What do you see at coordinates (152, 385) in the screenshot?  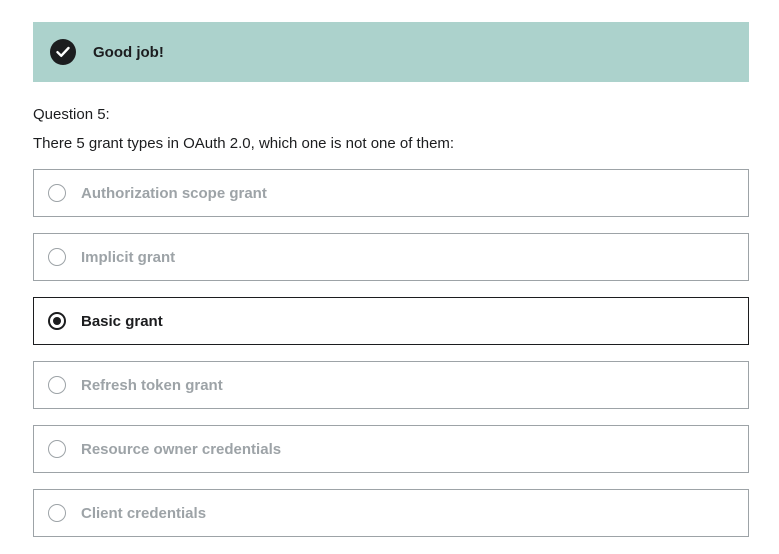 I see `answer-option-label: Refresh token grant` at bounding box center [152, 385].